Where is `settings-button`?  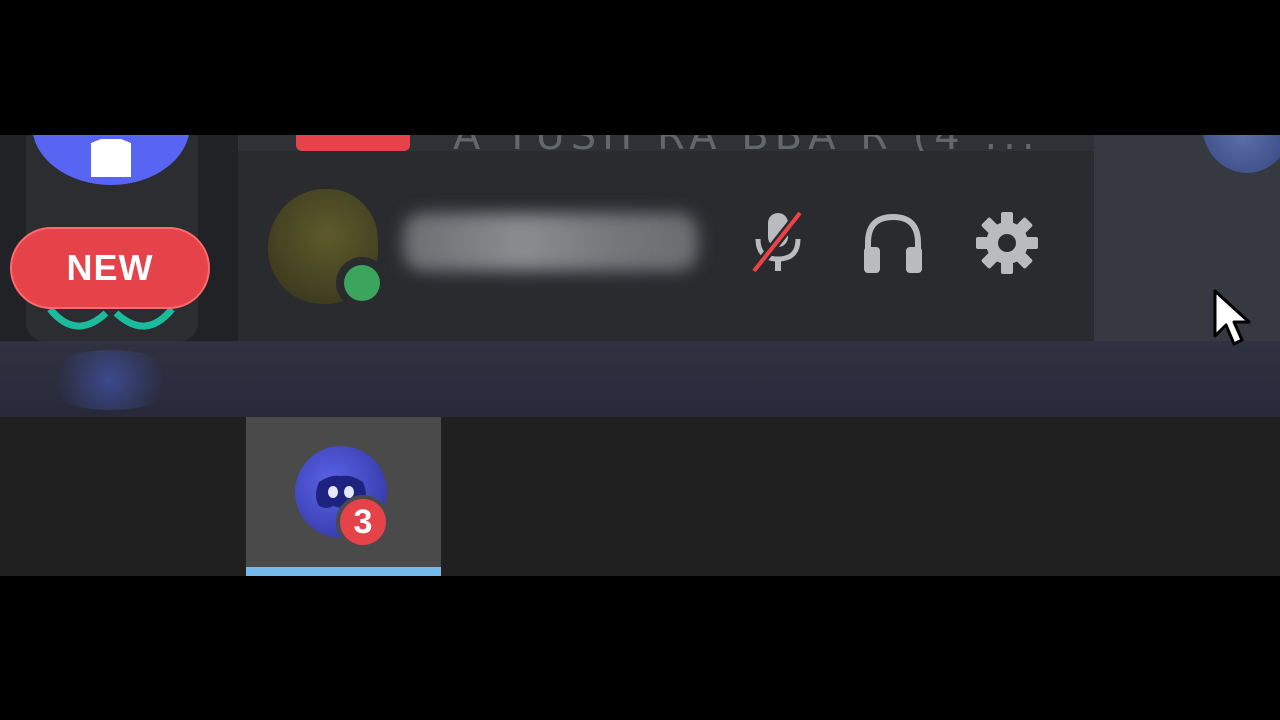
settings-button is located at coordinates (1007, 243).